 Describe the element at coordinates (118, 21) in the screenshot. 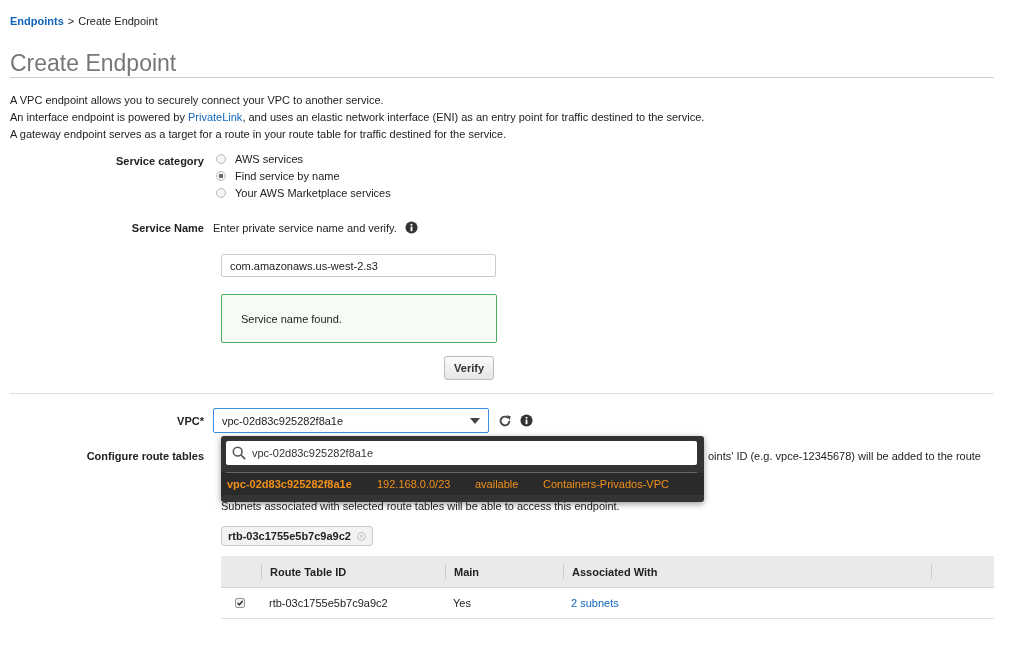

I see `breadcrumb-current: Create Endpoint` at that location.